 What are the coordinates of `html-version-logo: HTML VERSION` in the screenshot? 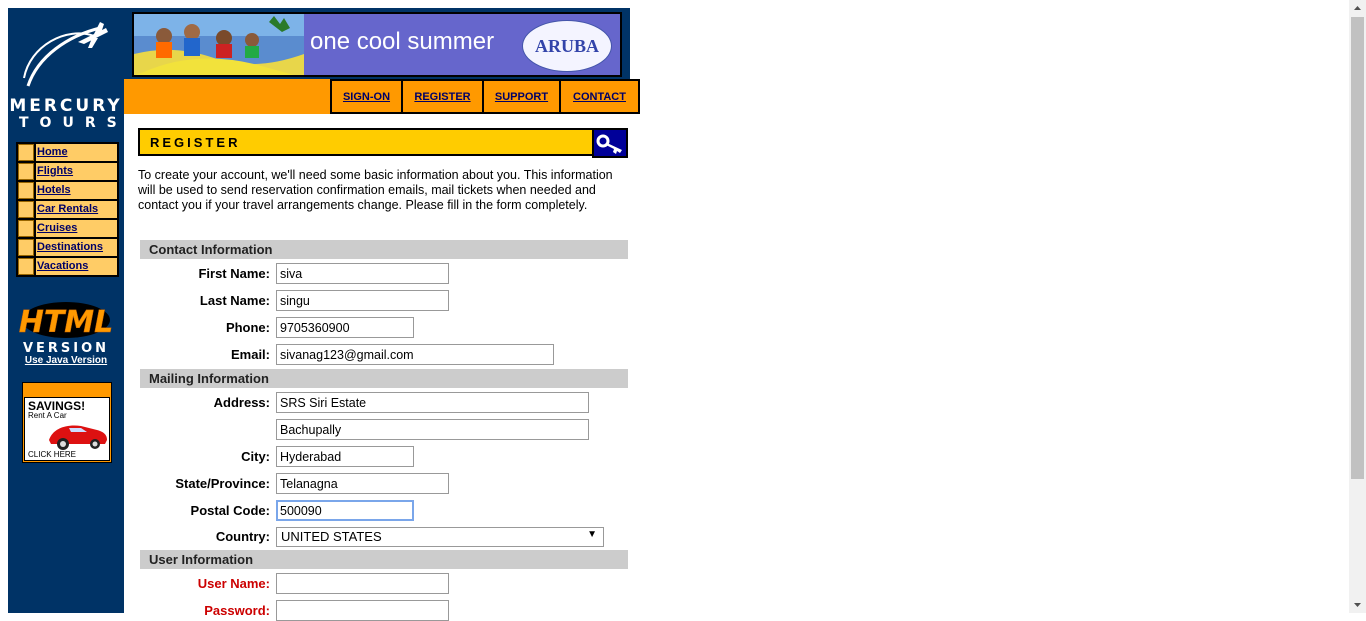 It's located at (66, 328).